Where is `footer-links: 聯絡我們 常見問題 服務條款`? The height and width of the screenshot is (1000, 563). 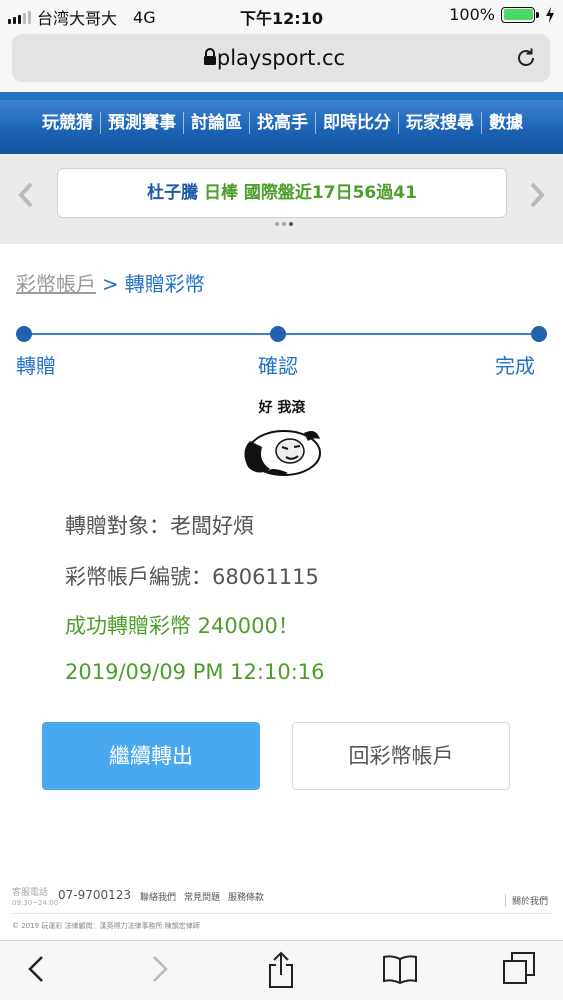 footer-links: 聯絡我們 常見問題 服務條款 is located at coordinates (202, 896).